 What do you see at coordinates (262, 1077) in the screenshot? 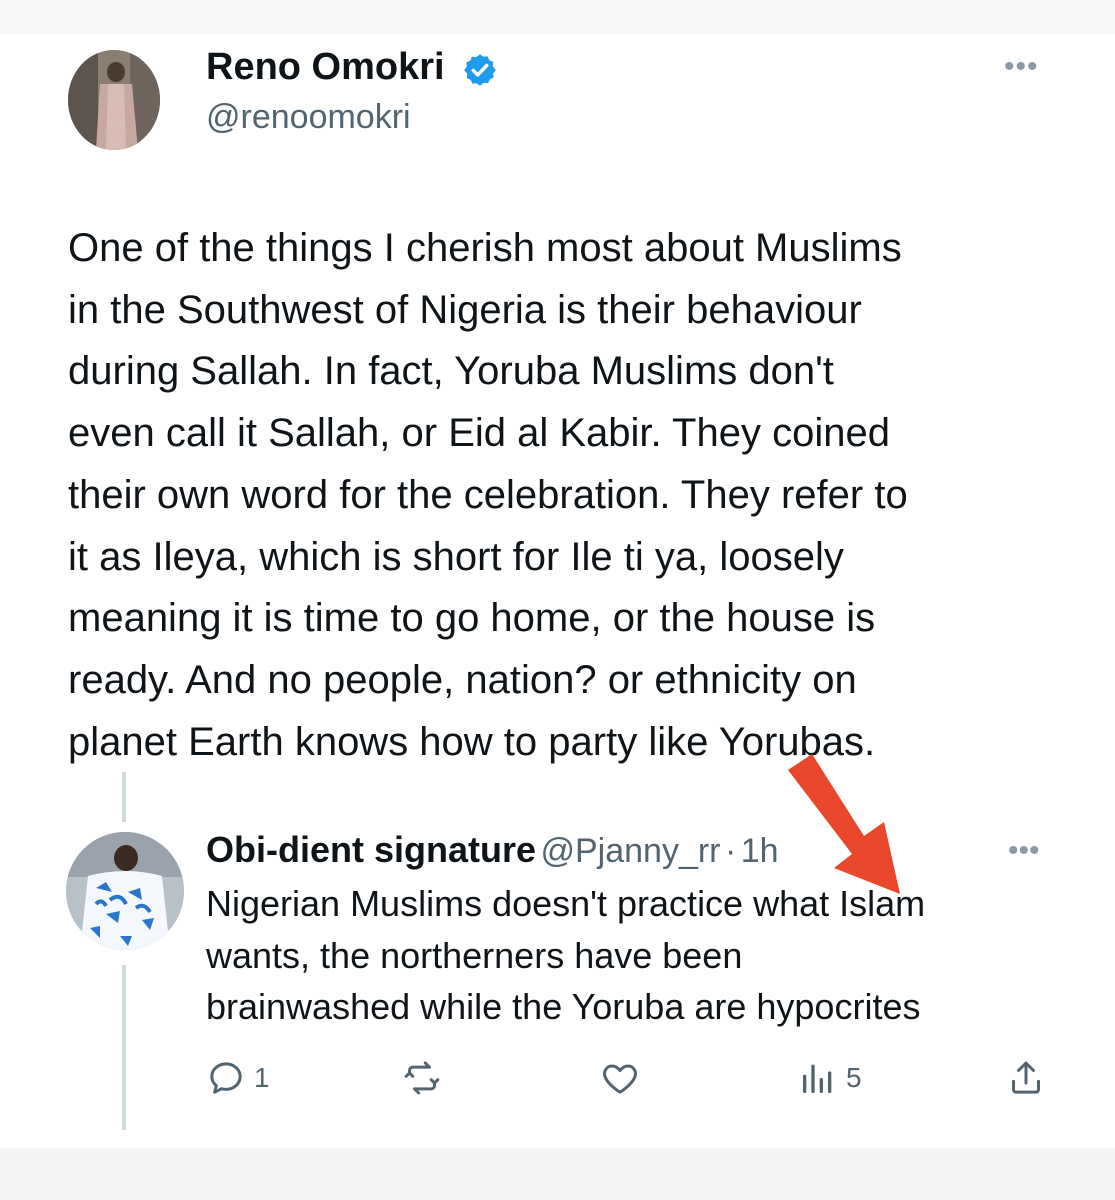
I see `reply-count: 1` at bounding box center [262, 1077].